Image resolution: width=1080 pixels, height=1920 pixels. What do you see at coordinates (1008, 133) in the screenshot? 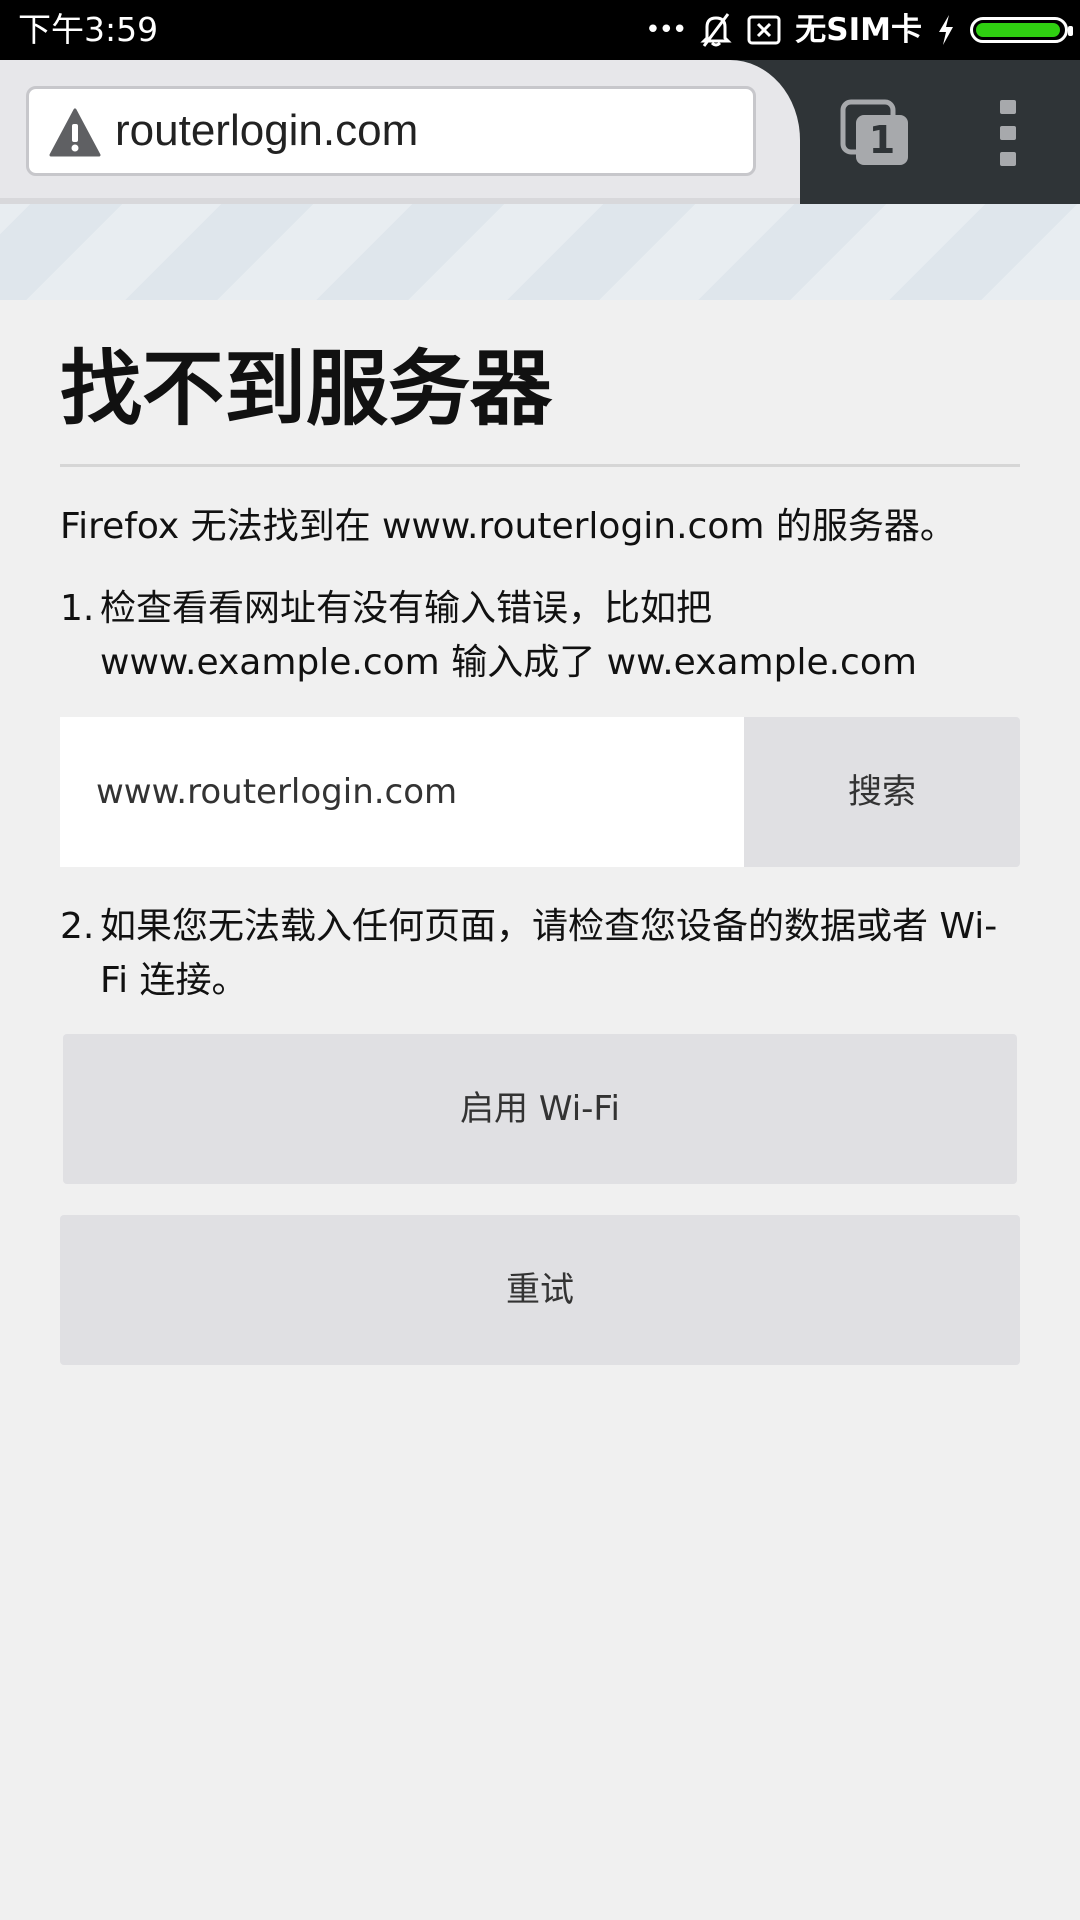
I see `overflow-menu-icon` at bounding box center [1008, 133].